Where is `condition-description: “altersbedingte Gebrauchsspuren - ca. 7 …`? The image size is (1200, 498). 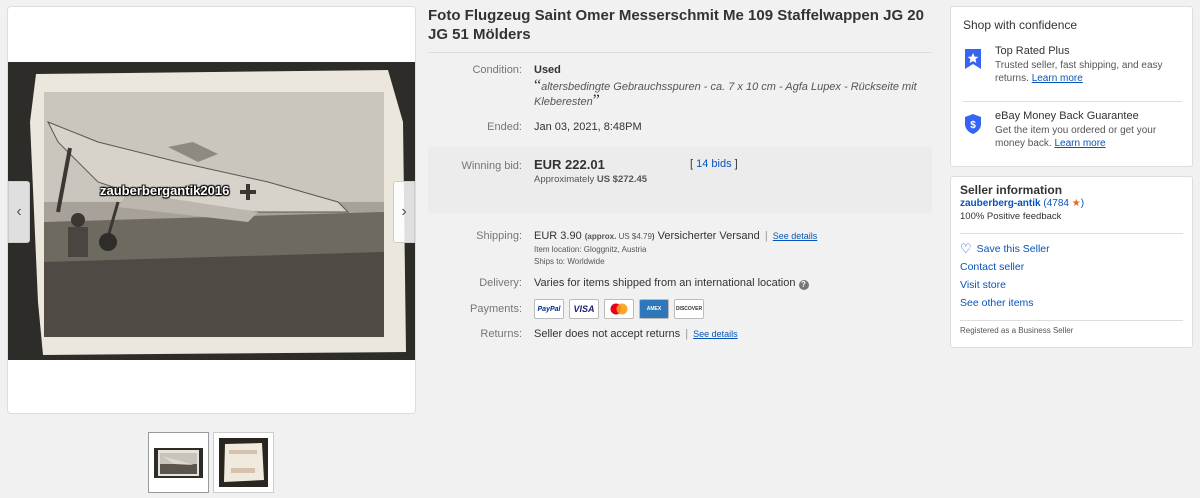 condition-description: “altersbedingte Gebrauchsspuren - ca. 7 … is located at coordinates (735, 94).